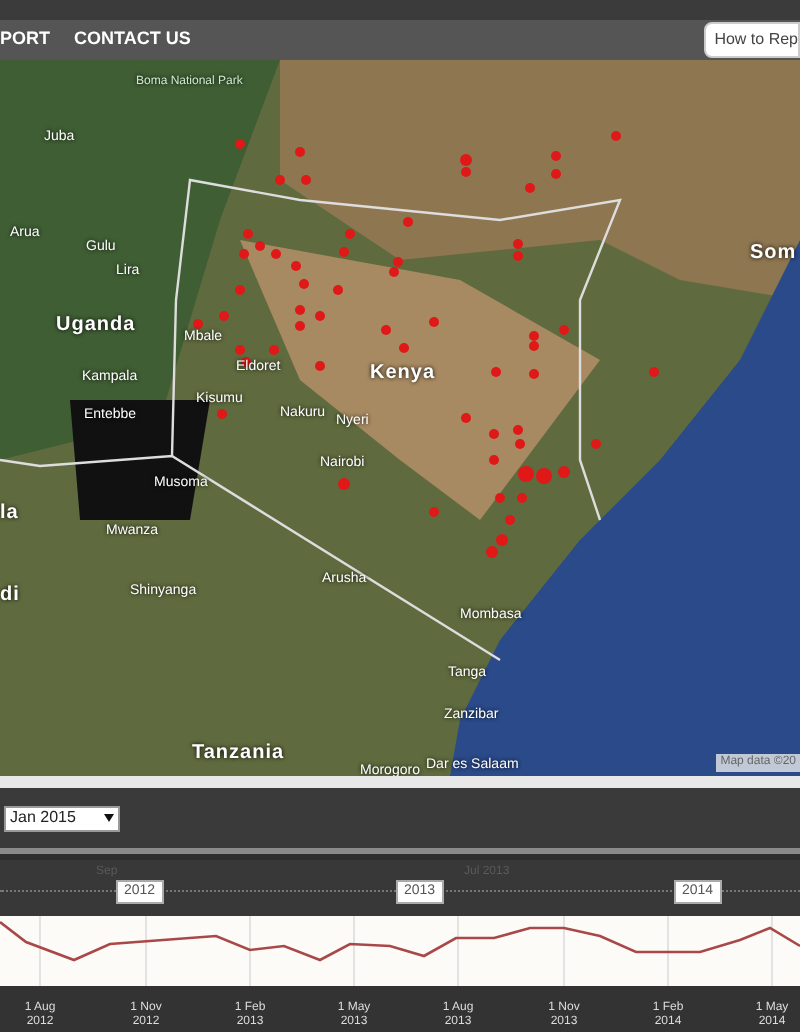 This screenshot has height=1032, width=800. I want to click on map-place-label: Uganda, so click(96, 326).